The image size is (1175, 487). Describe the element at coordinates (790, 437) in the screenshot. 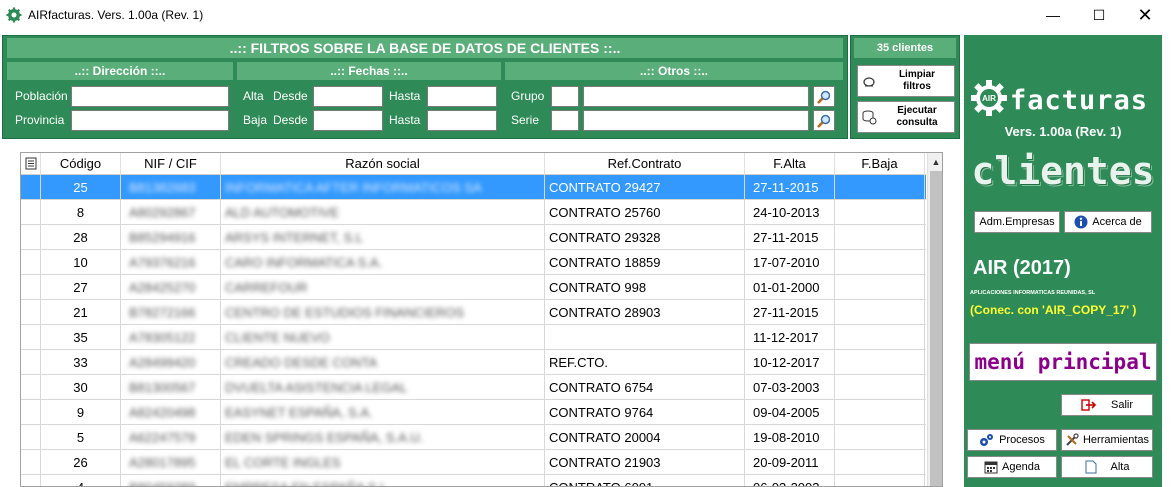

I see `cell-alta: 19-08-2010` at that location.